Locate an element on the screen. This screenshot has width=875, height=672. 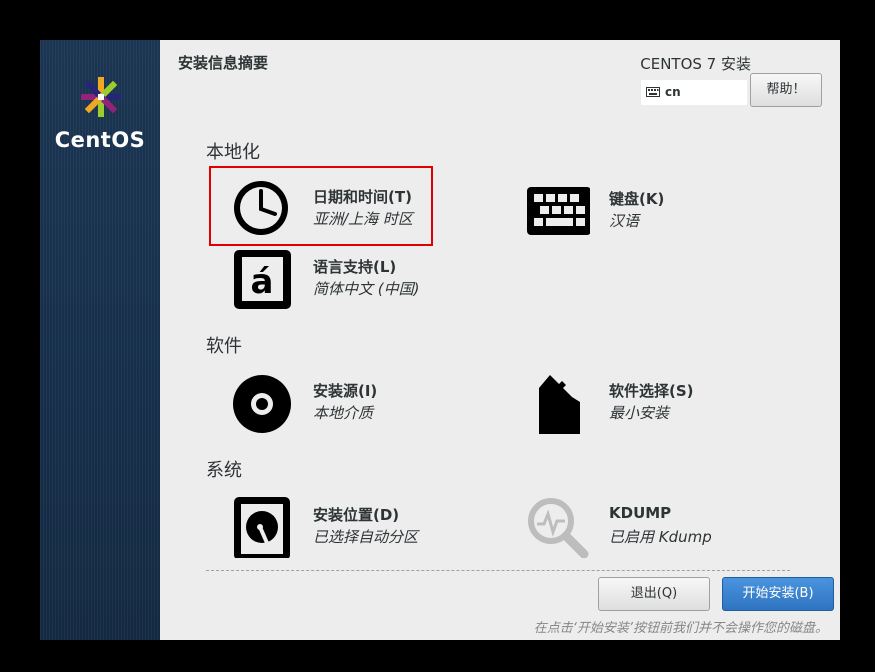
spoke-software-selection-title: 软件选择(S) is located at coordinates (651, 391).